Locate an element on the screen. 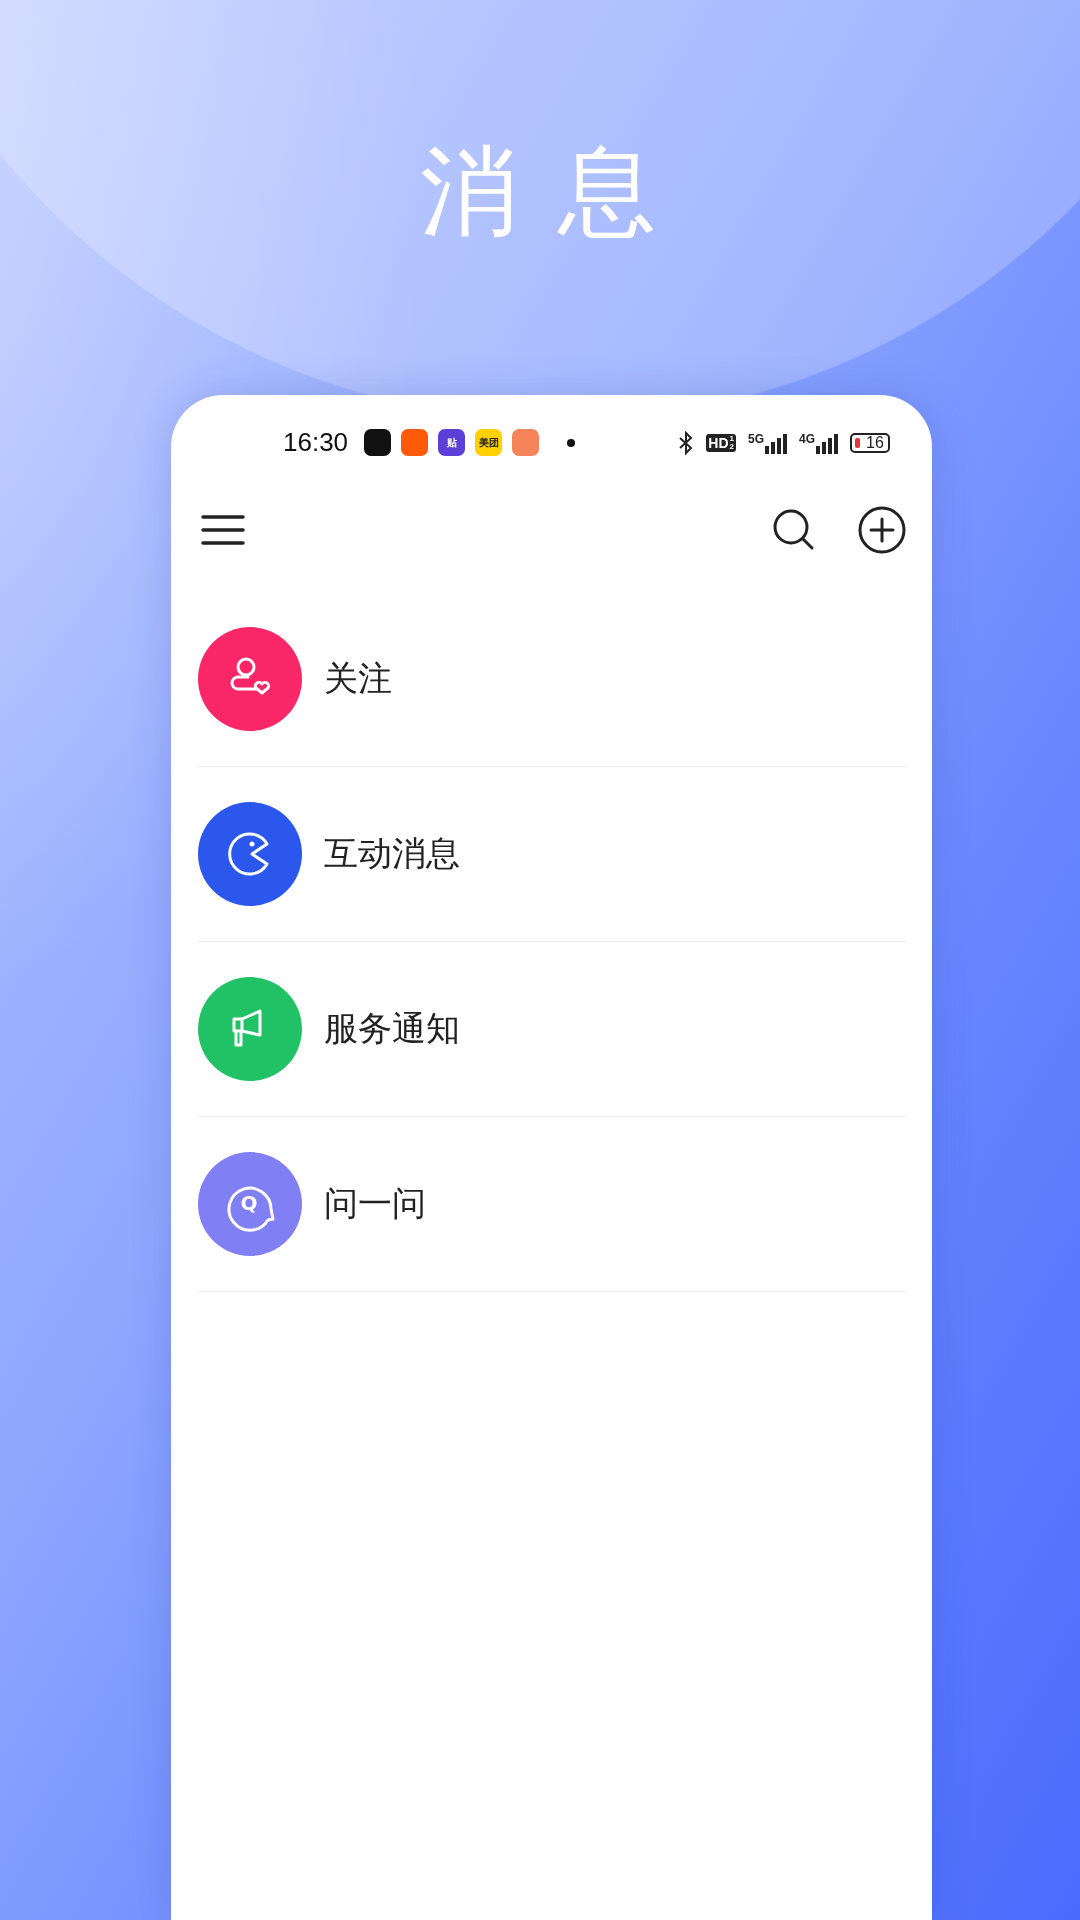 Image resolution: width=1080 pixels, height=1920 pixels. signal-indicator: 4G is located at coordinates (818, 442).